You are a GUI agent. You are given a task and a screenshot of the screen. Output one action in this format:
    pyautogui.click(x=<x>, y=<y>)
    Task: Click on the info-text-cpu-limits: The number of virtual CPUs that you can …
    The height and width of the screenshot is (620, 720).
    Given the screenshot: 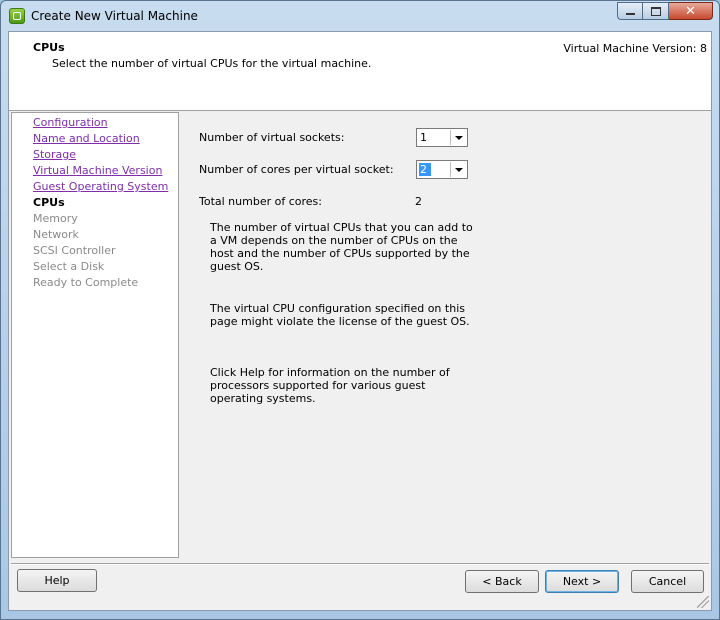 What is the action you would take?
    pyautogui.click(x=341, y=247)
    